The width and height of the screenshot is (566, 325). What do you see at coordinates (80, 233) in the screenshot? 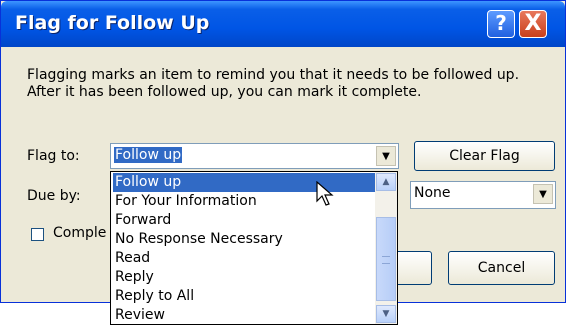
I see `completed-label: Comple` at bounding box center [80, 233].